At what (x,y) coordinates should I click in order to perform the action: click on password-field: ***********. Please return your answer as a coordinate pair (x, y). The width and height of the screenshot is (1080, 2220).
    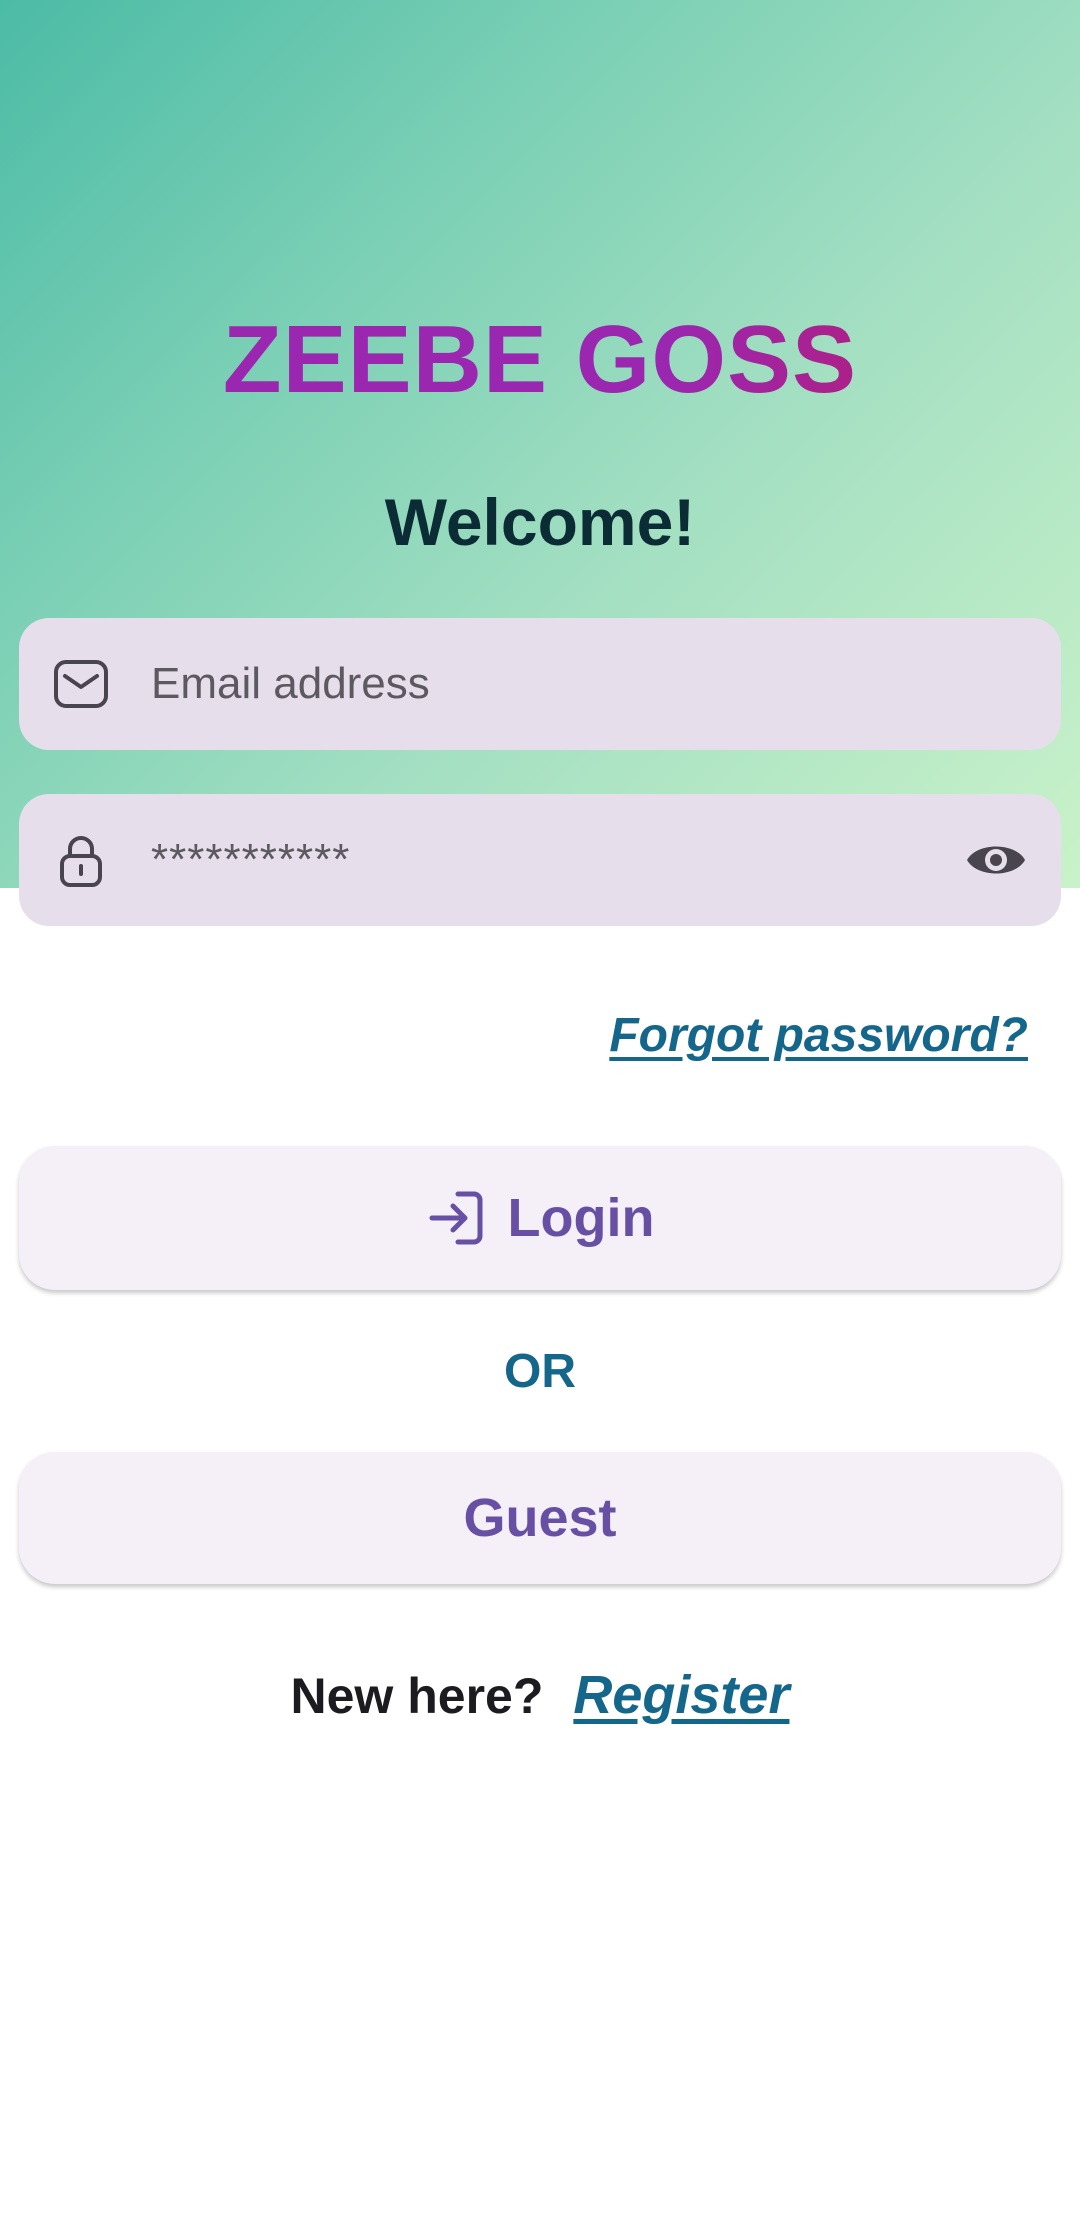
    Looking at the image, I should click on (540, 860).